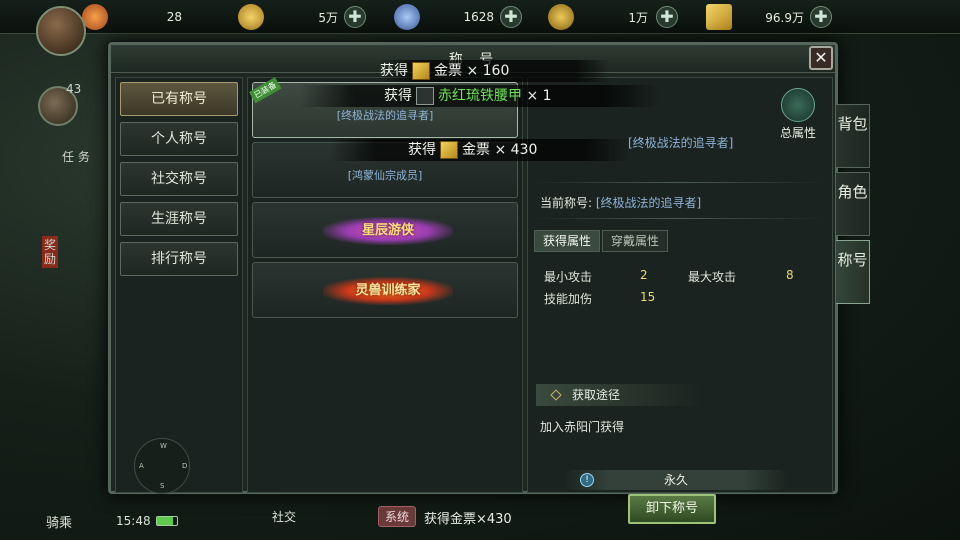  Describe the element at coordinates (167, 521) in the screenshot. I see `battery-icon` at that location.